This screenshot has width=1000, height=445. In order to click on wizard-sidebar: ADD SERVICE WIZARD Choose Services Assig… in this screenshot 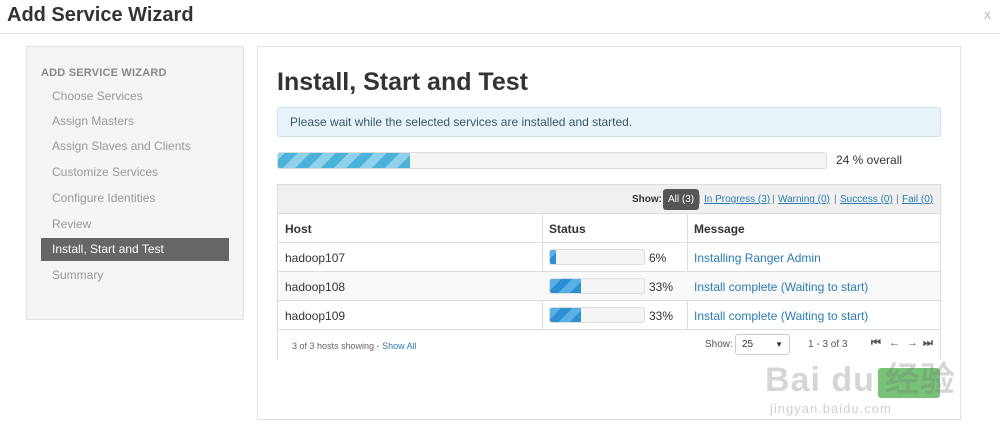, I will do `click(135, 183)`.